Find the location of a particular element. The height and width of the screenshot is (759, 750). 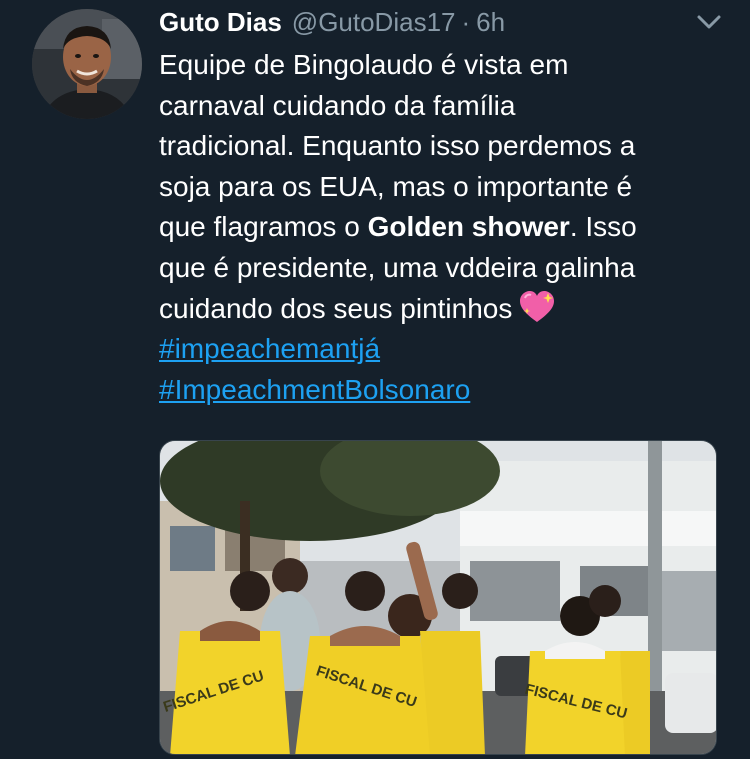

chevron-down-icon is located at coordinates (709, 22).